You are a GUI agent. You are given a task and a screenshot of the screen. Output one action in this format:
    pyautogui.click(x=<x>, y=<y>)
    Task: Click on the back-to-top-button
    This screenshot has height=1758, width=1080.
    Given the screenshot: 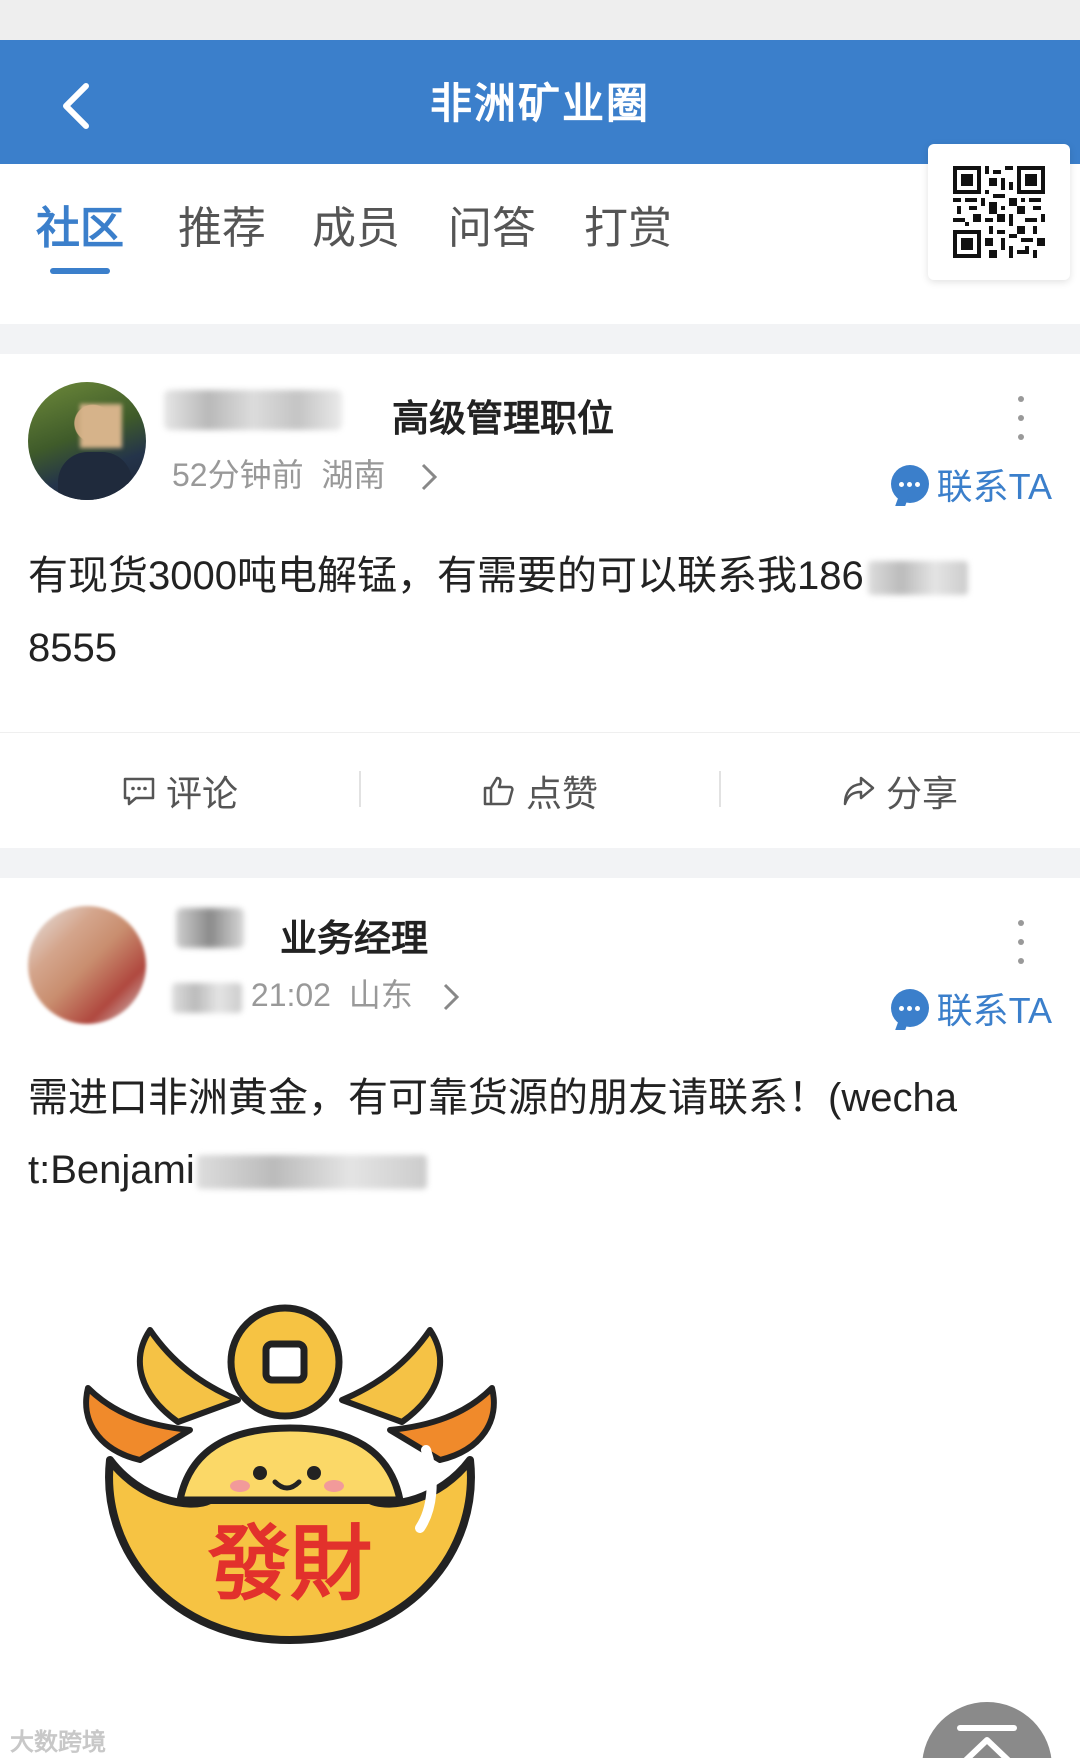 What is the action you would take?
    pyautogui.click(x=987, y=1730)
    